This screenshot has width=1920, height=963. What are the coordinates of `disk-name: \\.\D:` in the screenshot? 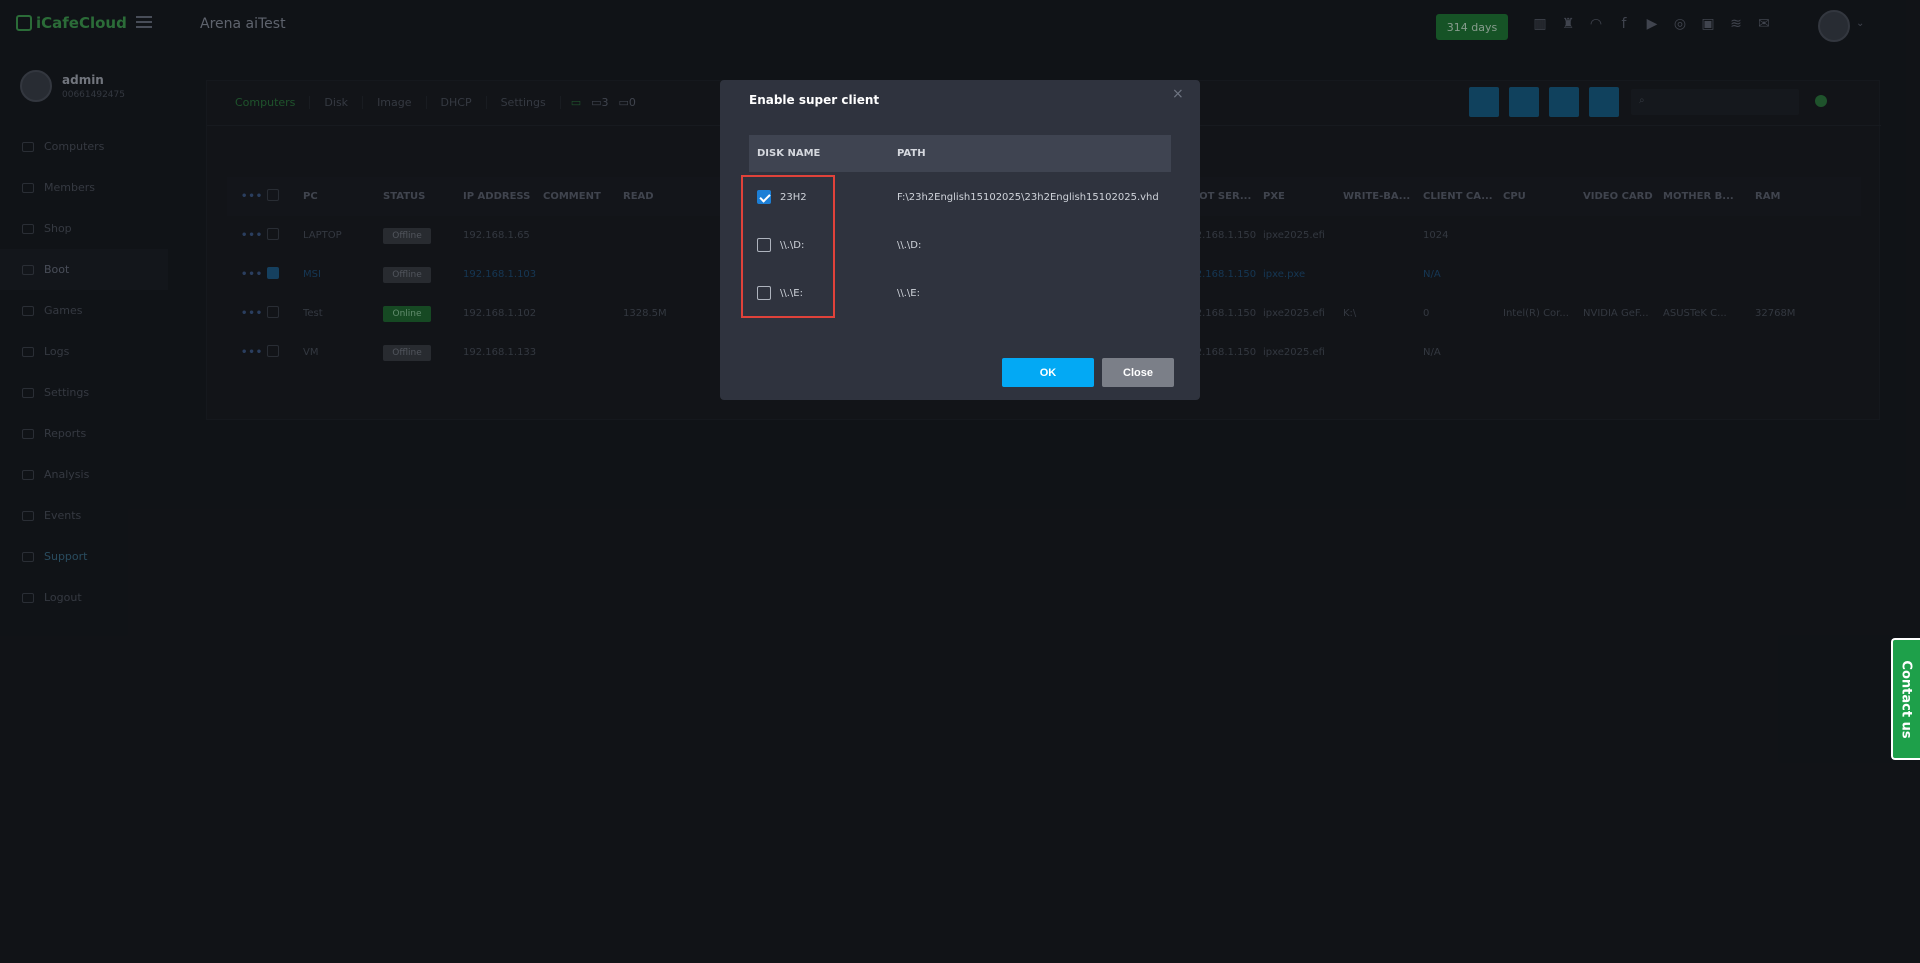 It's located at (792, 245).